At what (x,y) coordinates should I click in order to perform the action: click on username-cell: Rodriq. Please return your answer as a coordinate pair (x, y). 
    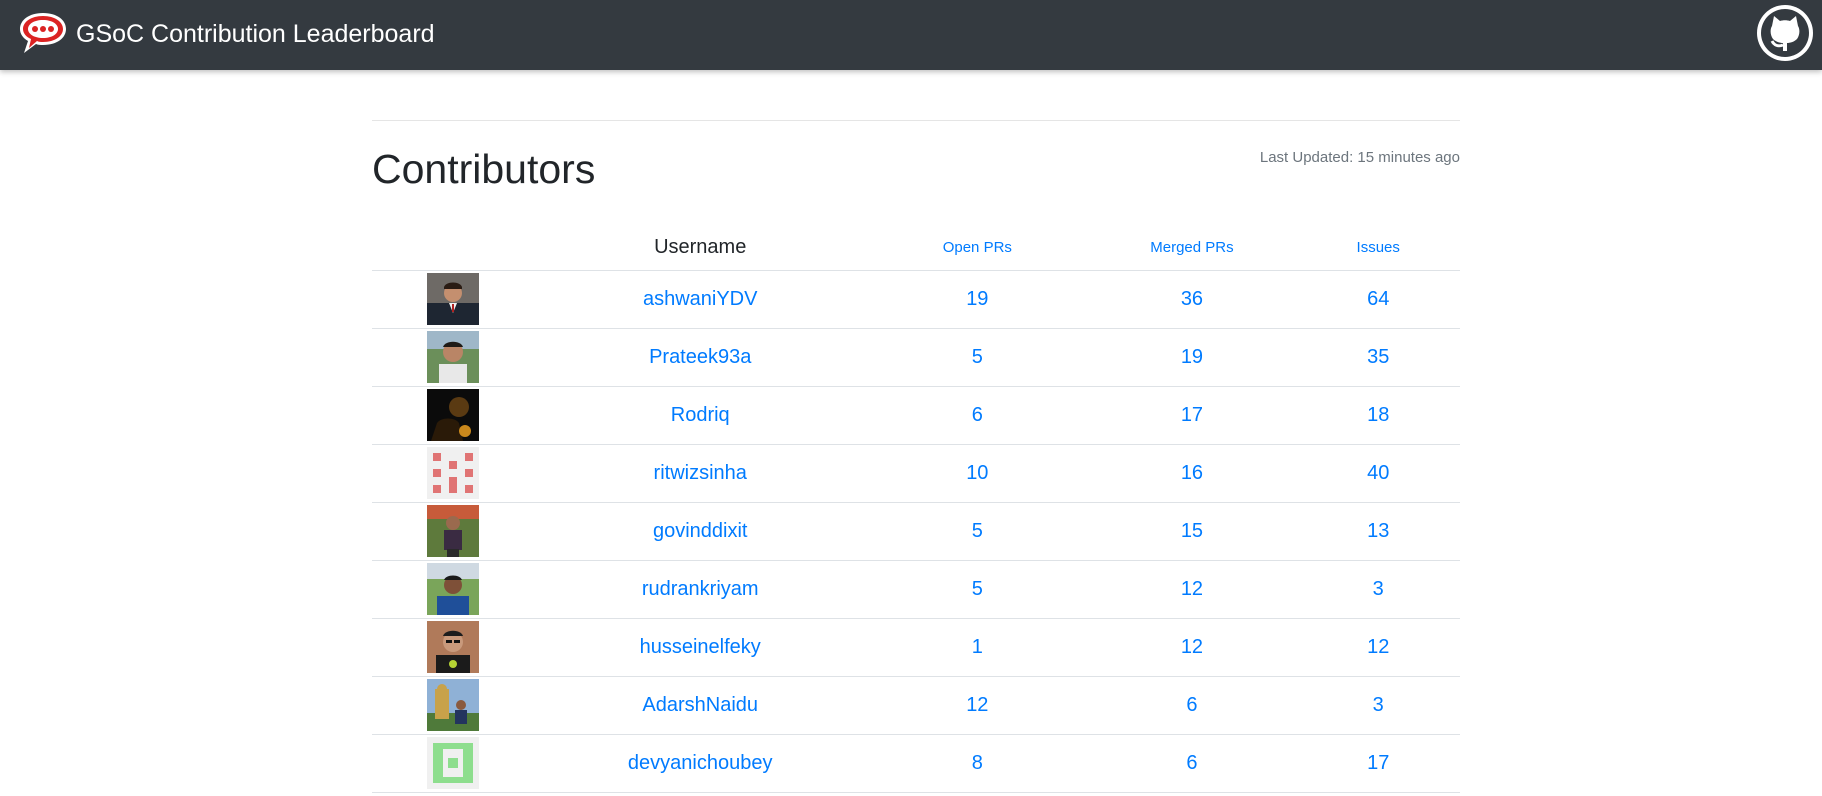
    Looking at the image, I should click on (700, 415).